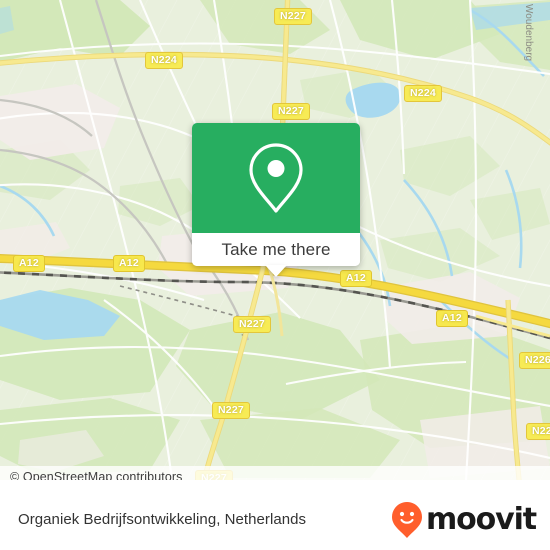 The image size is (550, 550). I want to click on moovit-logo: moovit, so click(464, 520).